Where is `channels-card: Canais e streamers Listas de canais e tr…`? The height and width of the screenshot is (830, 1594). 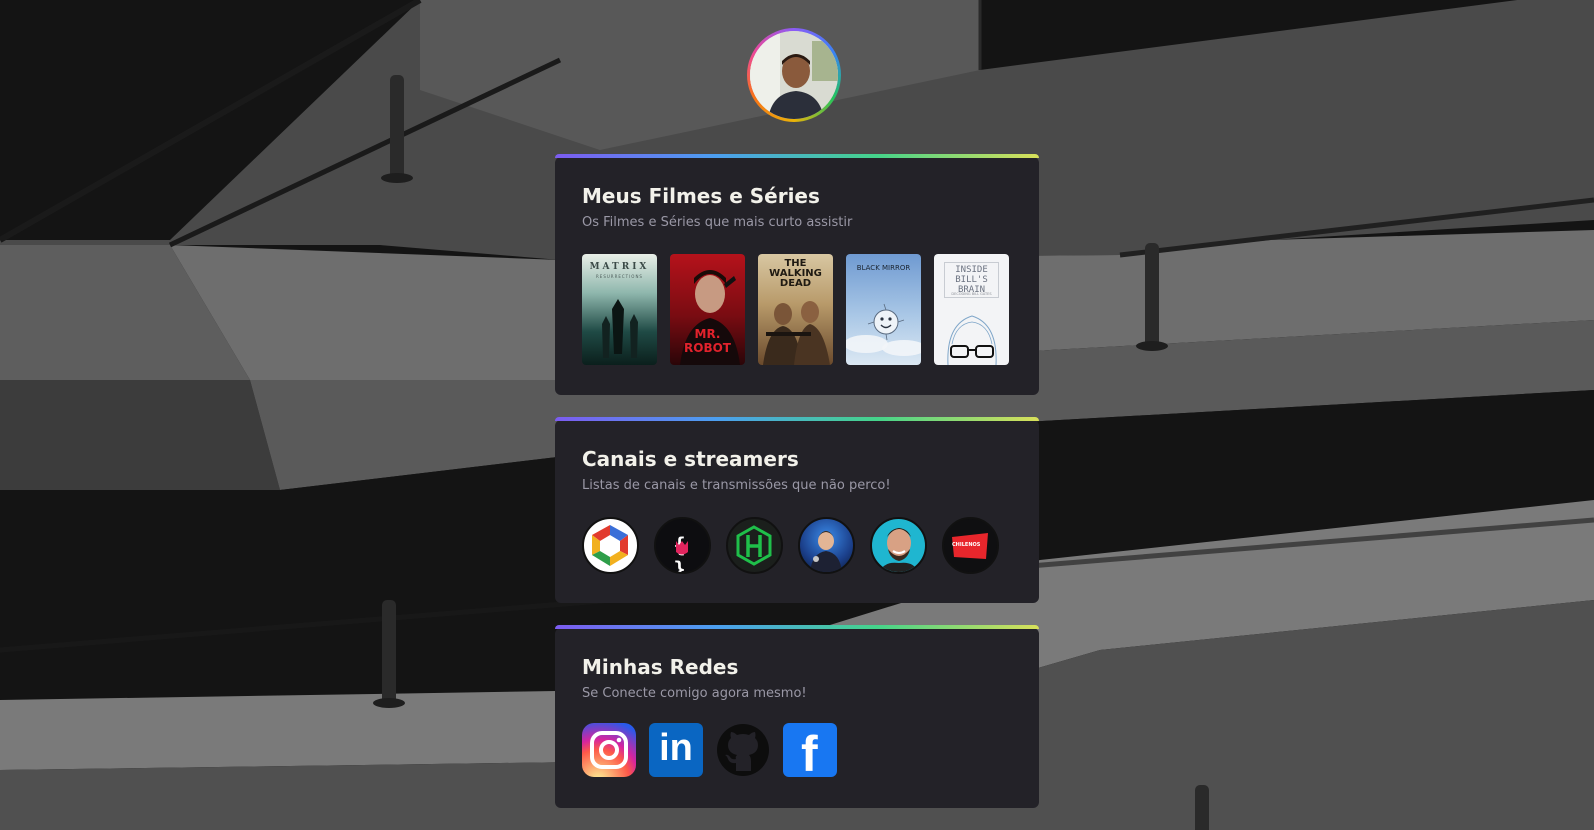 channels-card: Canais e streamers Listas de canais e tr… is located at coordinates (797, 510).